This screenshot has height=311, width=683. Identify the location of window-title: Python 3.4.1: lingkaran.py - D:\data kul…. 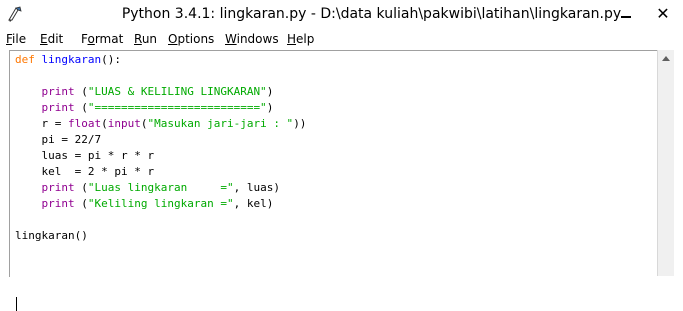
(371, 14).